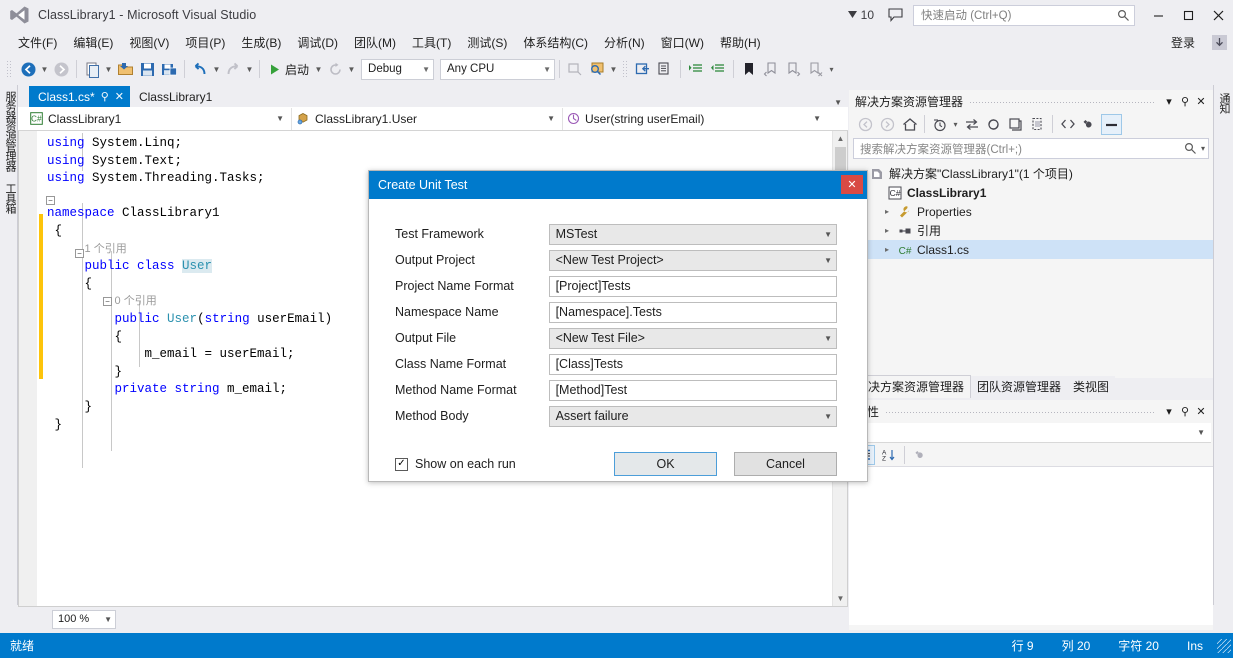 The image size is (1233, 658). I want to click on input-method-name-format: [Method]Test, so click(692, 390).